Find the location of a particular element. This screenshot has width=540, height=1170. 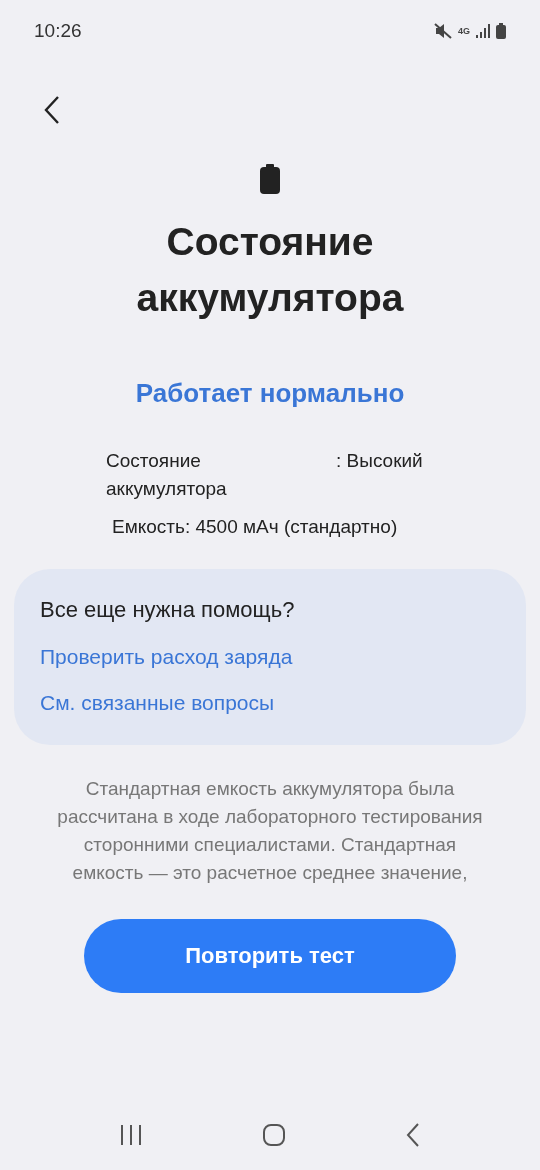

page-title: Состояние аккумулятора is located at coordinates (270, 270).